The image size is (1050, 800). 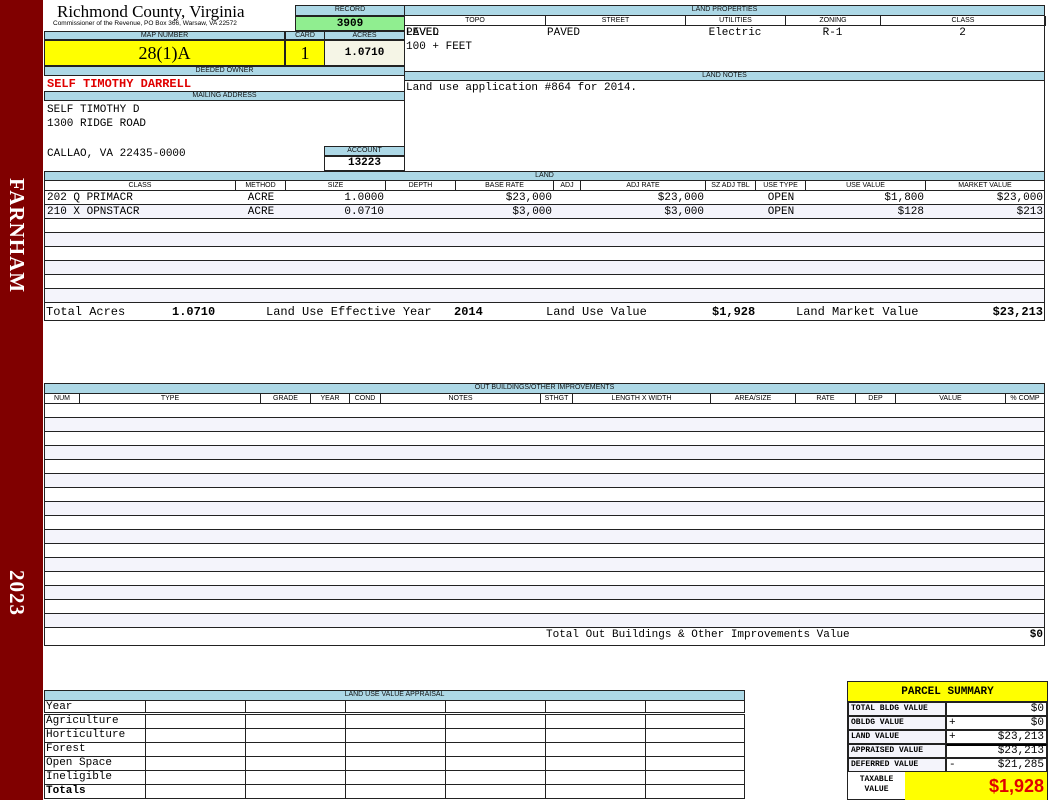 What do you see at coordinates (421, 186) in the screenshot?
I see `land-header: DEPTH` at bounding box center [421, 186].